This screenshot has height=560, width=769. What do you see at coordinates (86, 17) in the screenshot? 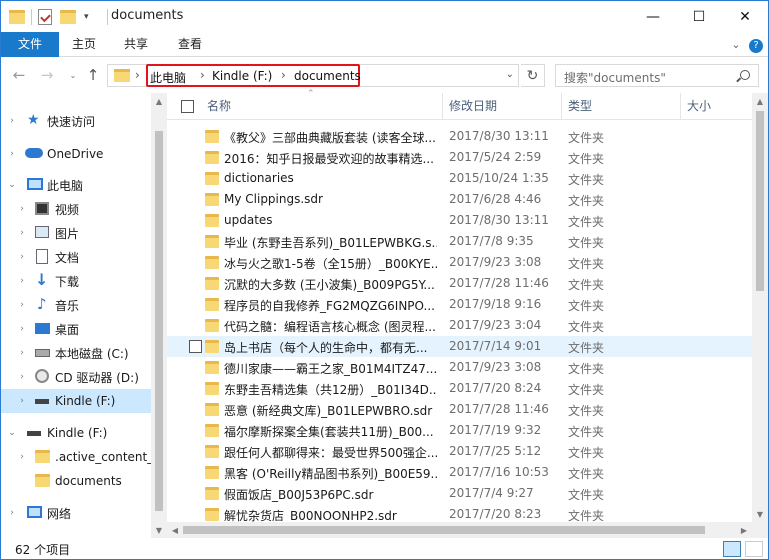
I see `customize-toolbar-icon: ▾` at bounding box center [86, 17].